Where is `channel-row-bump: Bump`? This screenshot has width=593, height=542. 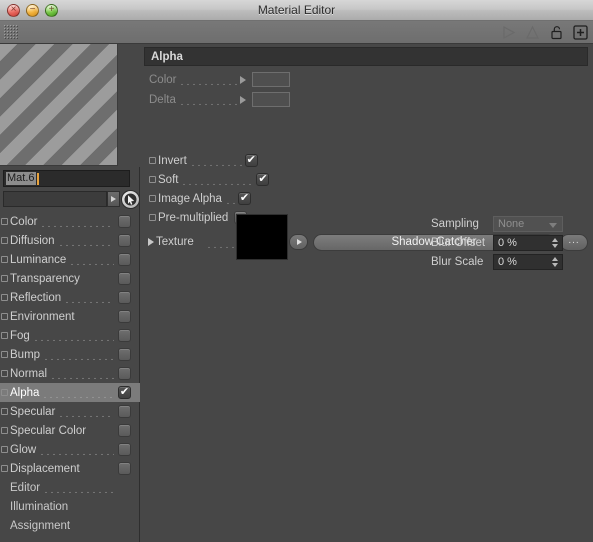
channel-row-bump: Bump is located at coordinates (70, 354).